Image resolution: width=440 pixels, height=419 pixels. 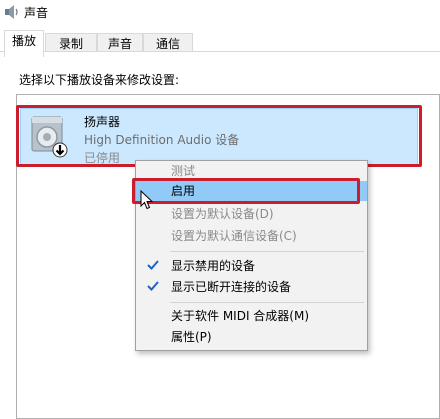 What do you see at coordinates (222, 214) in the screenshot?
I see `menu-item-set-default-label: 设置为默认设备(D)` at bounding box center [222, 214].